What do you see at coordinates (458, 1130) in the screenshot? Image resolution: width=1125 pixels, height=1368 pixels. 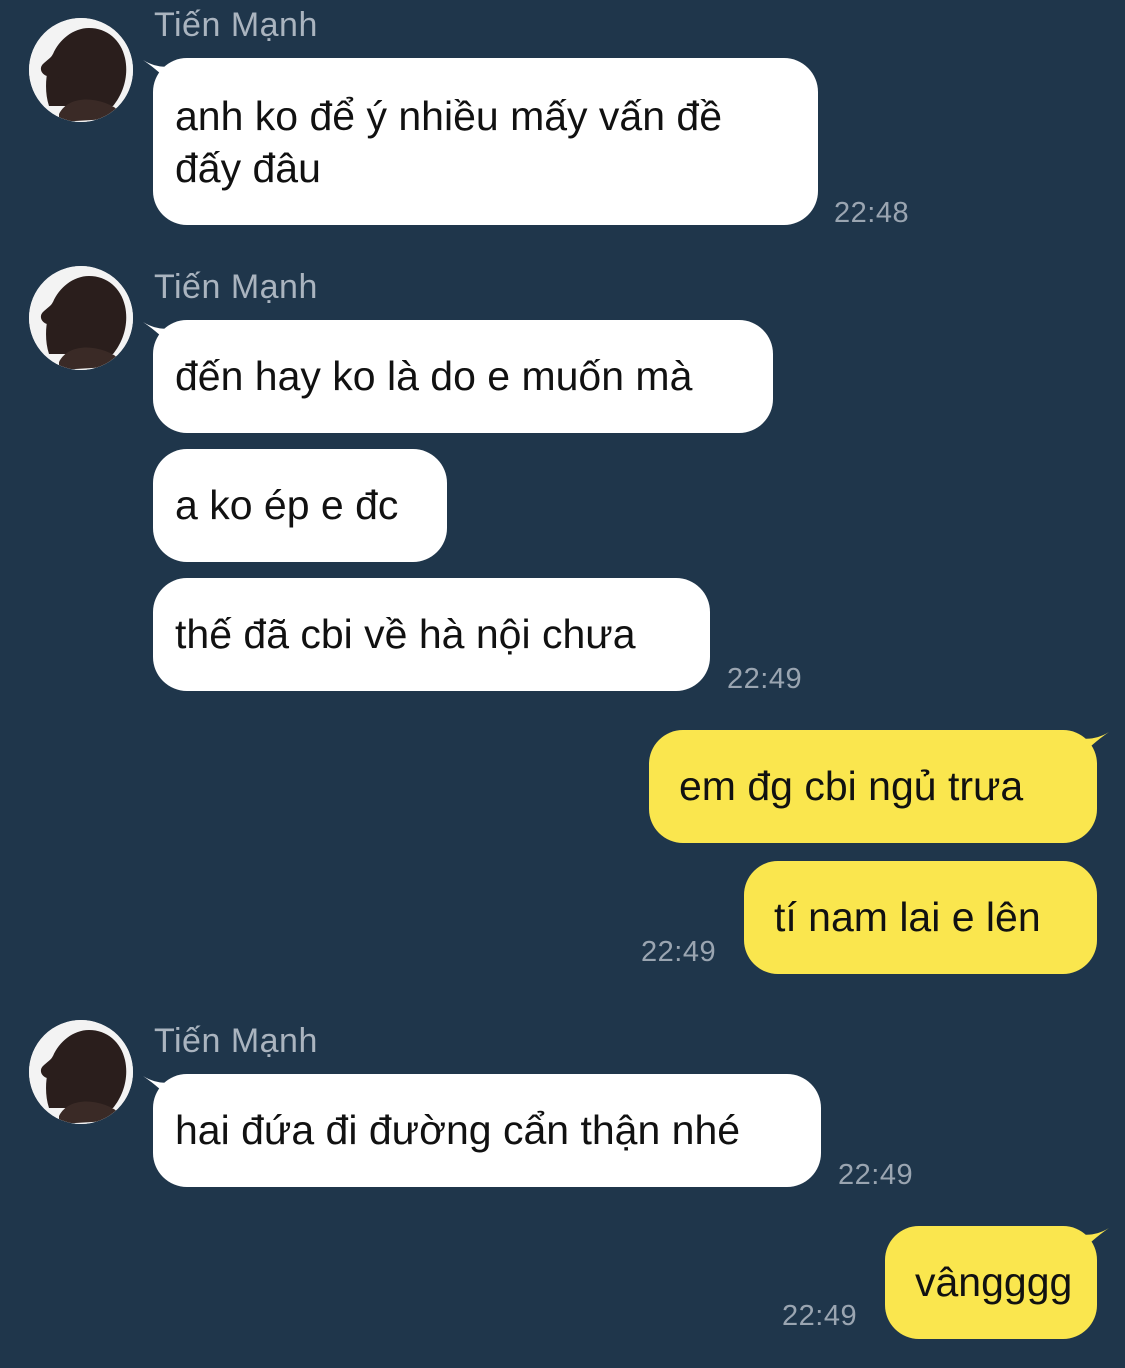 I see `message-text: hai đứa đi đường cẩn thận nhé` at bounding box center [458, 1130].